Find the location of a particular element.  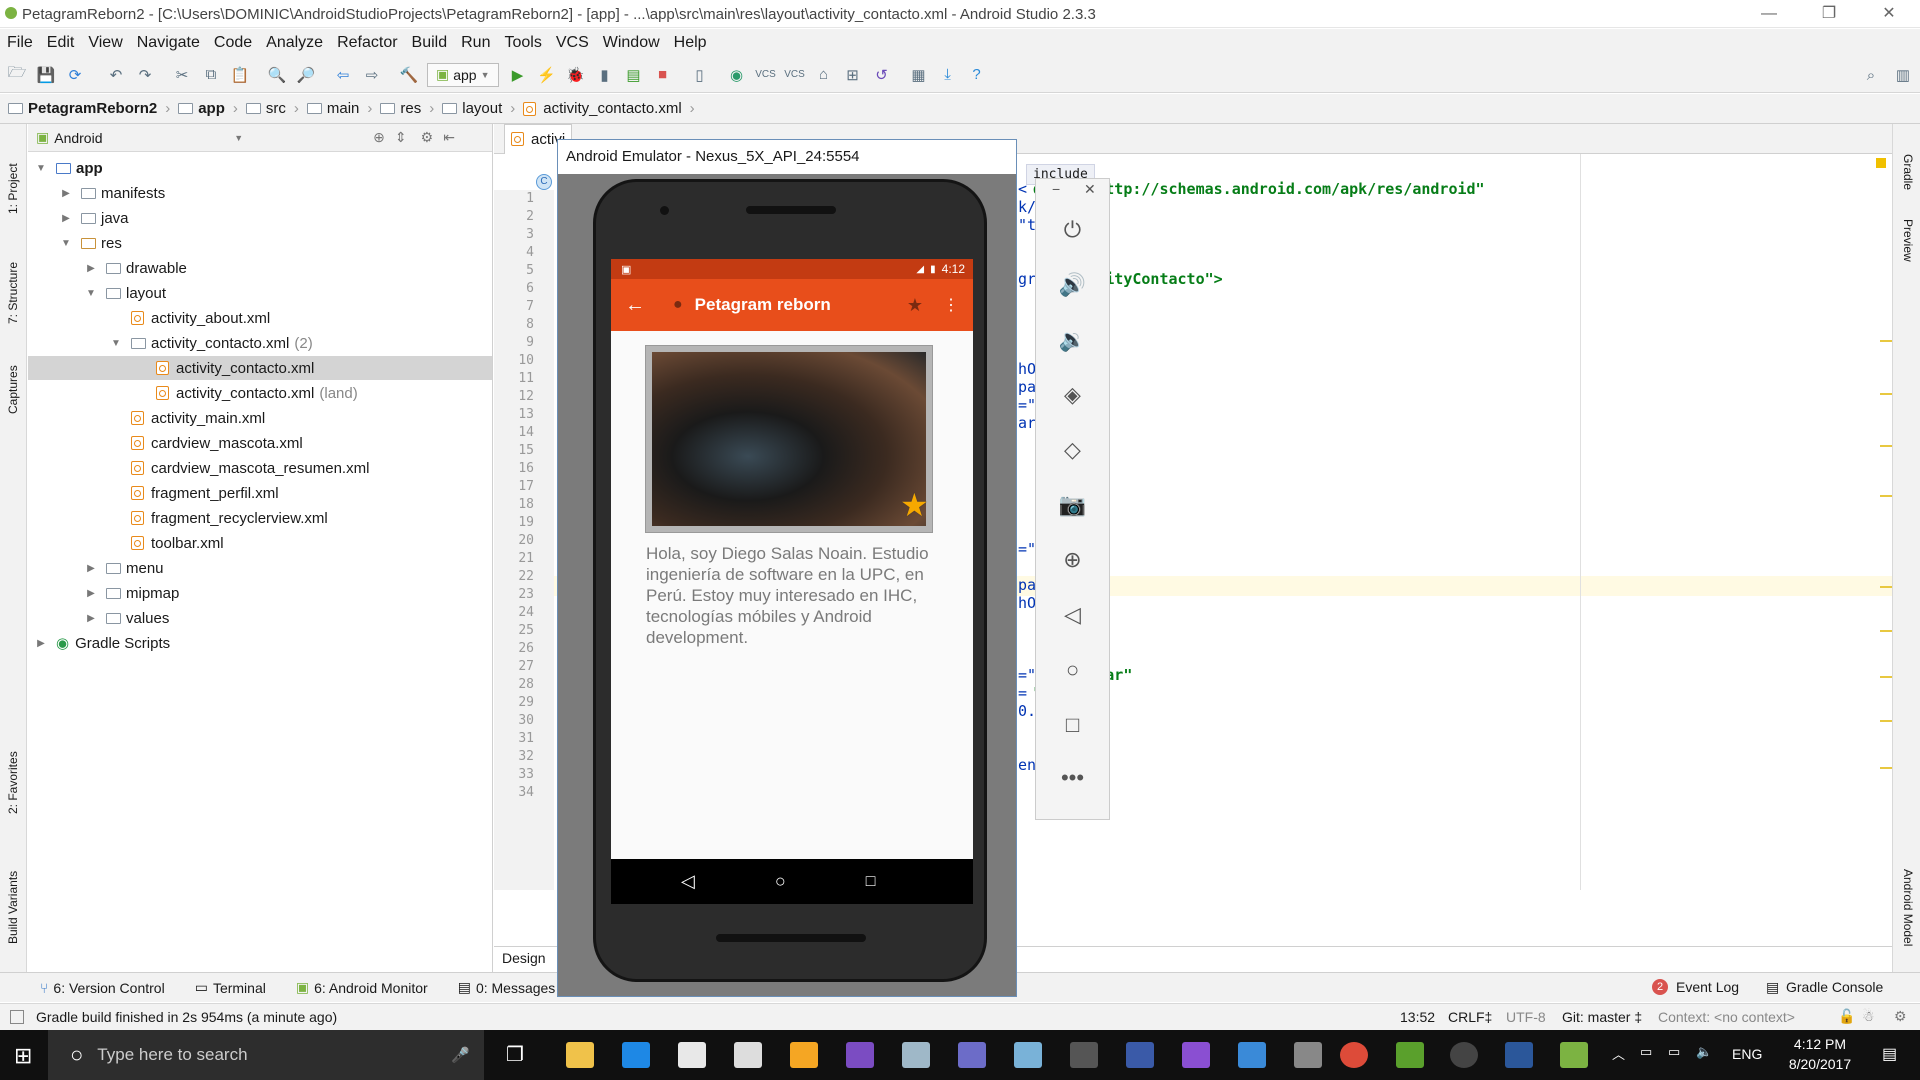

coverage-icon: ▮ is located at coordinates (605, 75).